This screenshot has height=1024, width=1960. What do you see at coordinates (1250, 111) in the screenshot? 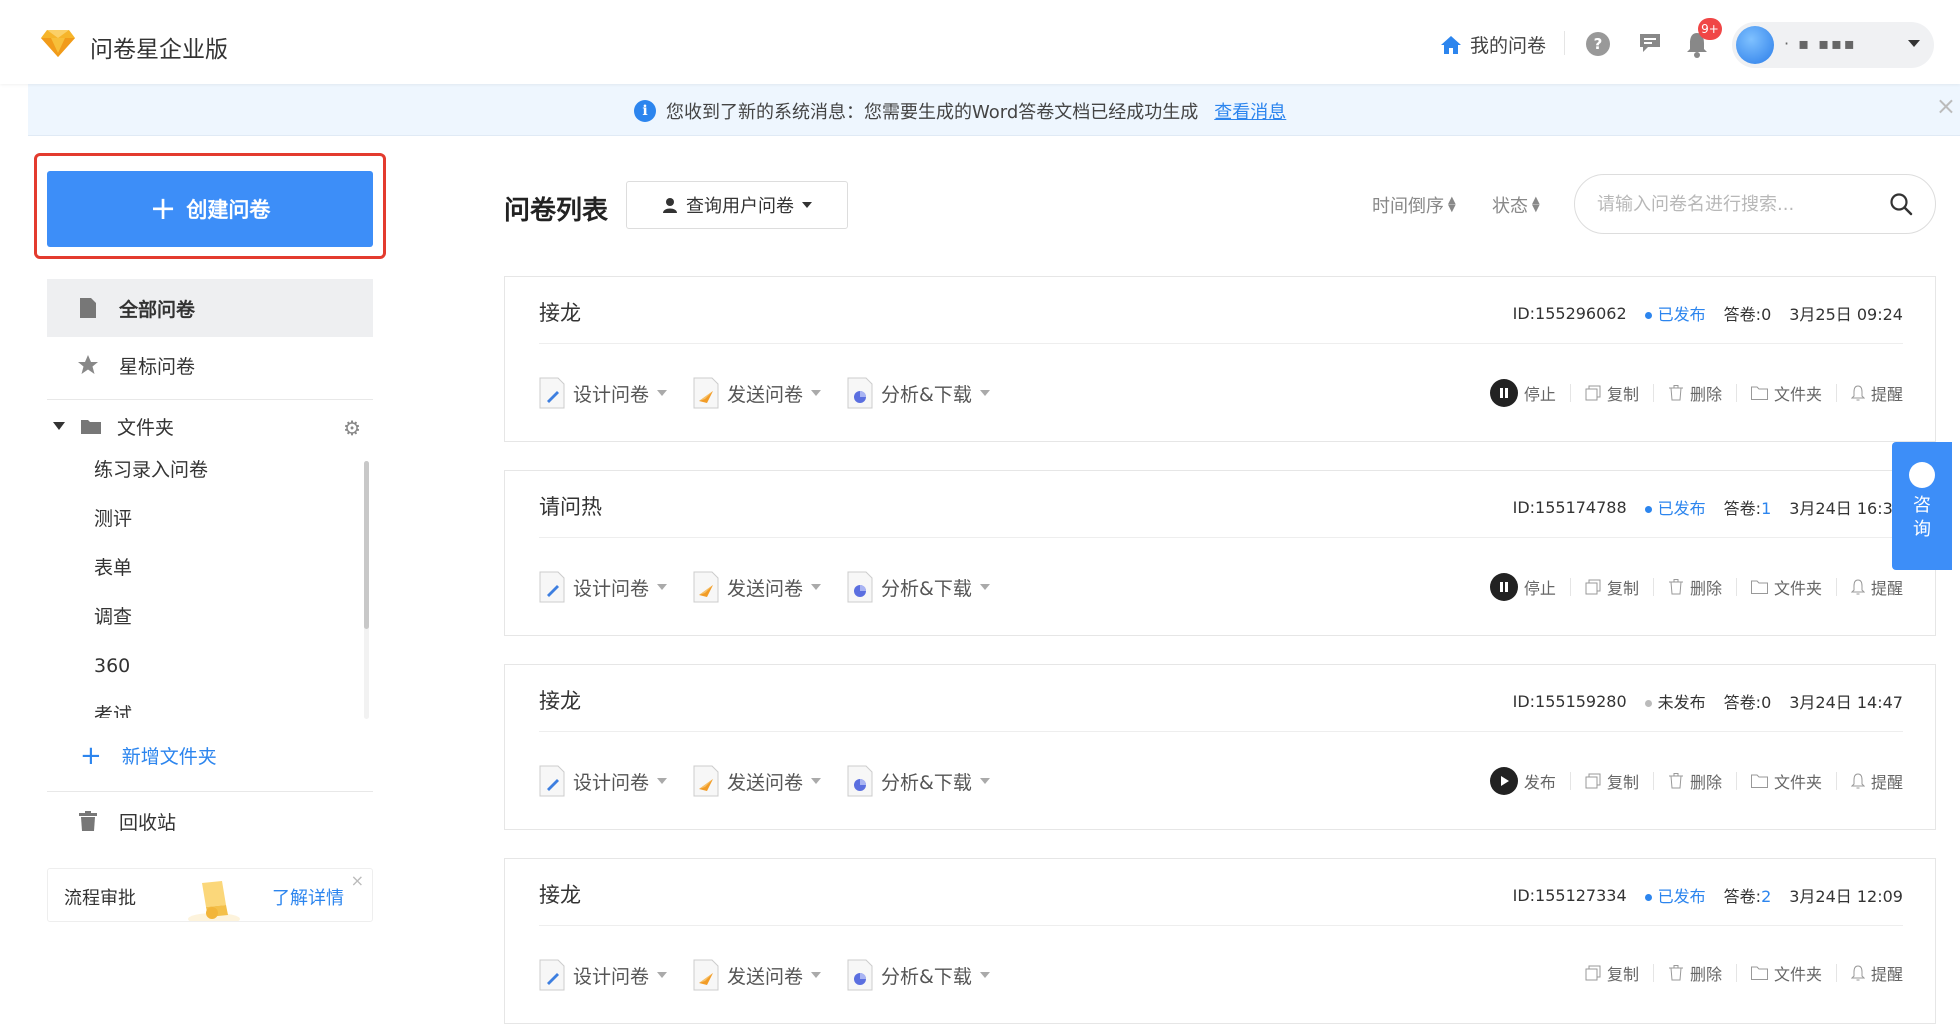
I see `view-message-link: 查看消息` at bounding box center [1250, 111].